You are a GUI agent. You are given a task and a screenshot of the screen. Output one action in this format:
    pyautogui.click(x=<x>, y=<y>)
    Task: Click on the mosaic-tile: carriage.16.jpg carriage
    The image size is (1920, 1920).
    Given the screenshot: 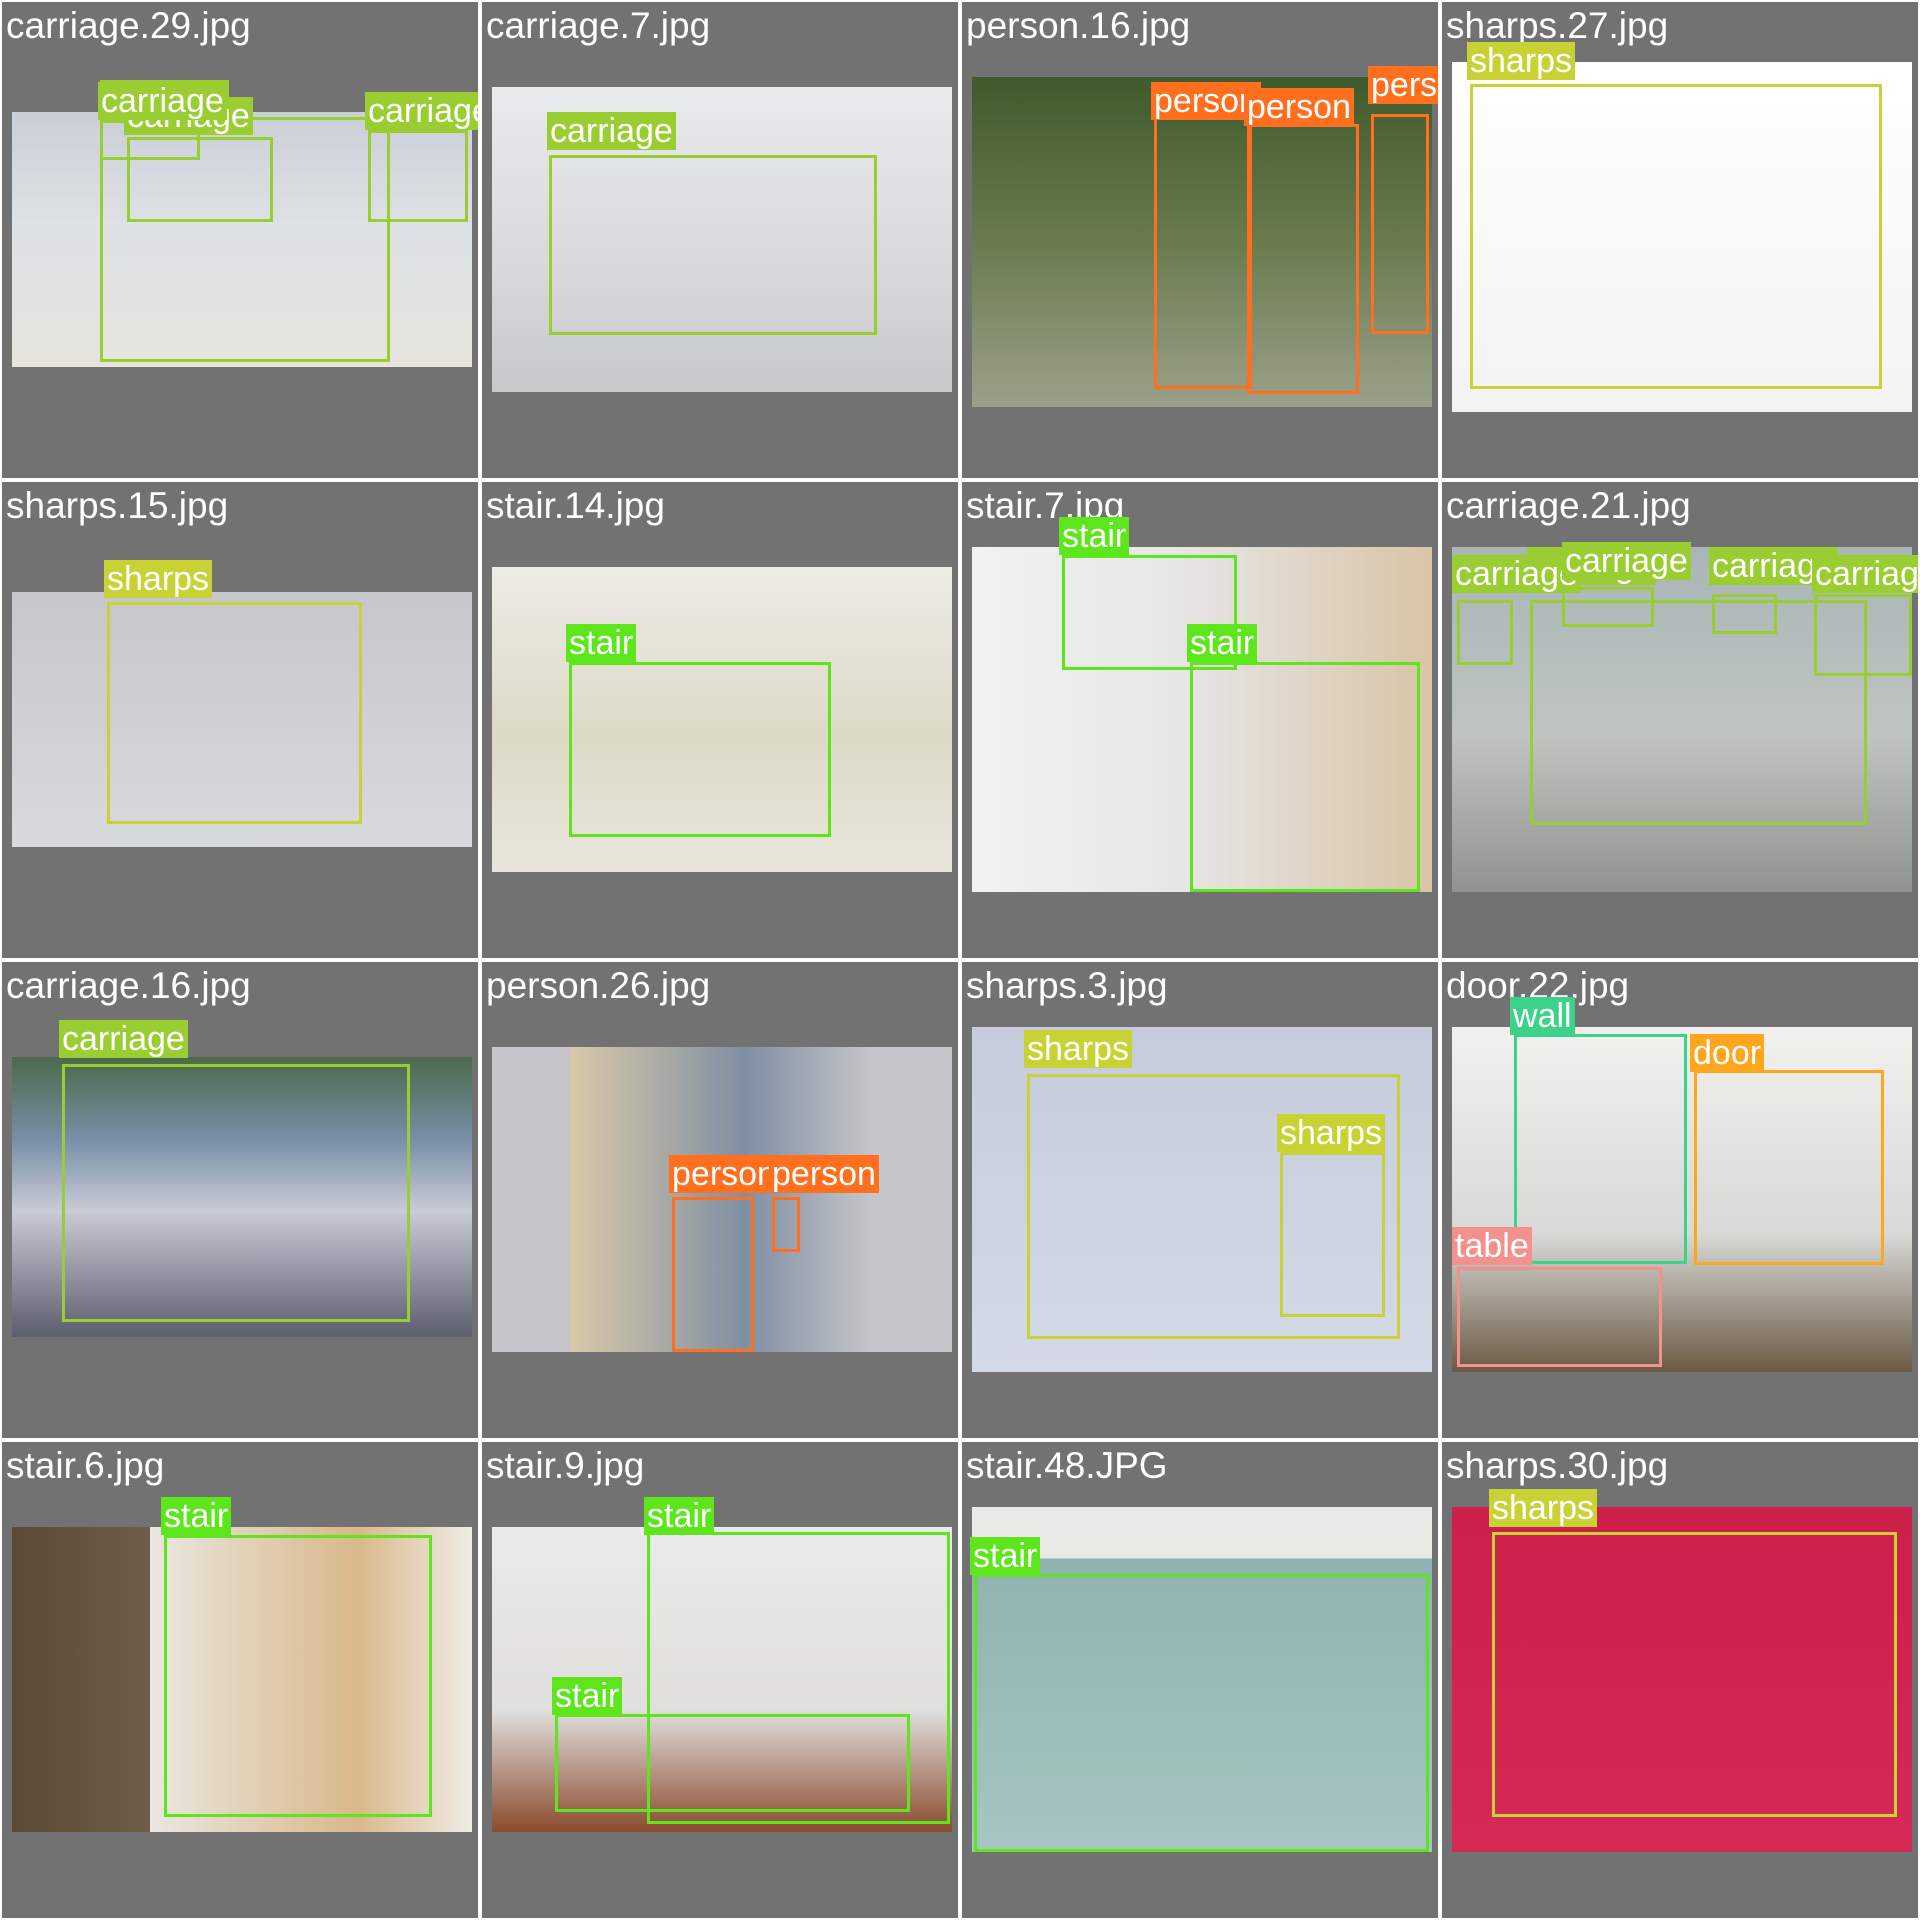 What is the action you would take?
    pyautogui.click(x=240, y=1200)
    